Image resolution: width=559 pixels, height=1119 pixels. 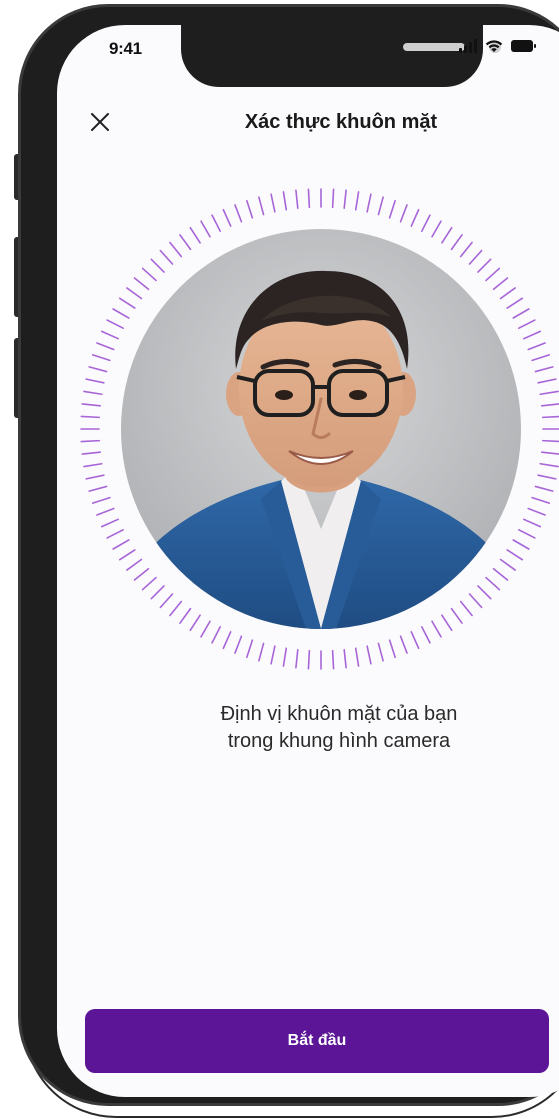 What do you see at coordinates (494, 46) in the screenshot?
I see `wifi-icon` at bounding box center [494, 46].